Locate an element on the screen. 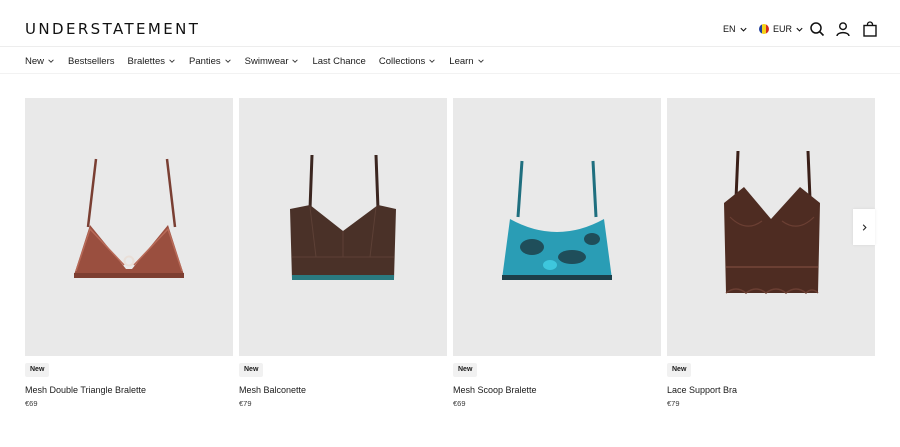  nav-item-swimwear: Swimwear is located at coordinates (272, 61).